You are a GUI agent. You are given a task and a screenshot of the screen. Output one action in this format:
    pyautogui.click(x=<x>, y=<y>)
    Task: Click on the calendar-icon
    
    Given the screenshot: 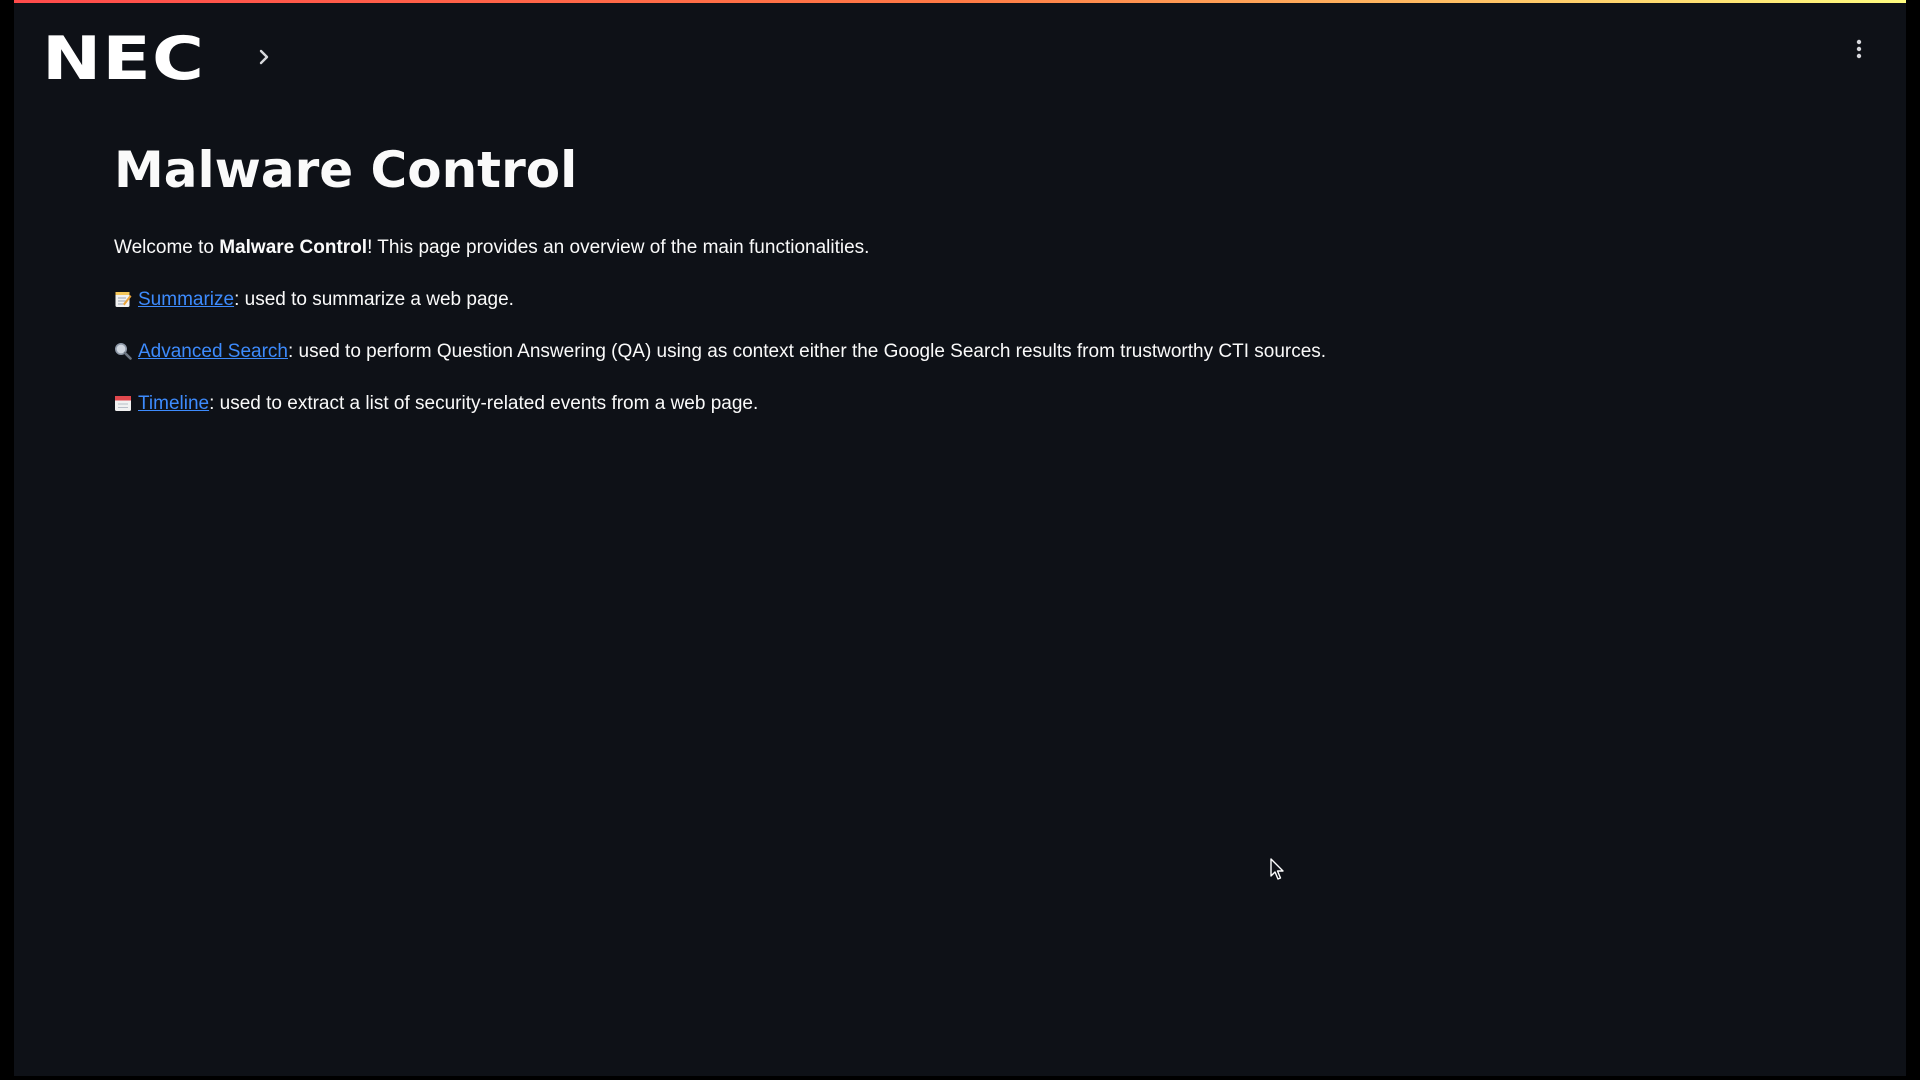 What is the action you would take?
    pyautogui.click(x=123, y=403)
    